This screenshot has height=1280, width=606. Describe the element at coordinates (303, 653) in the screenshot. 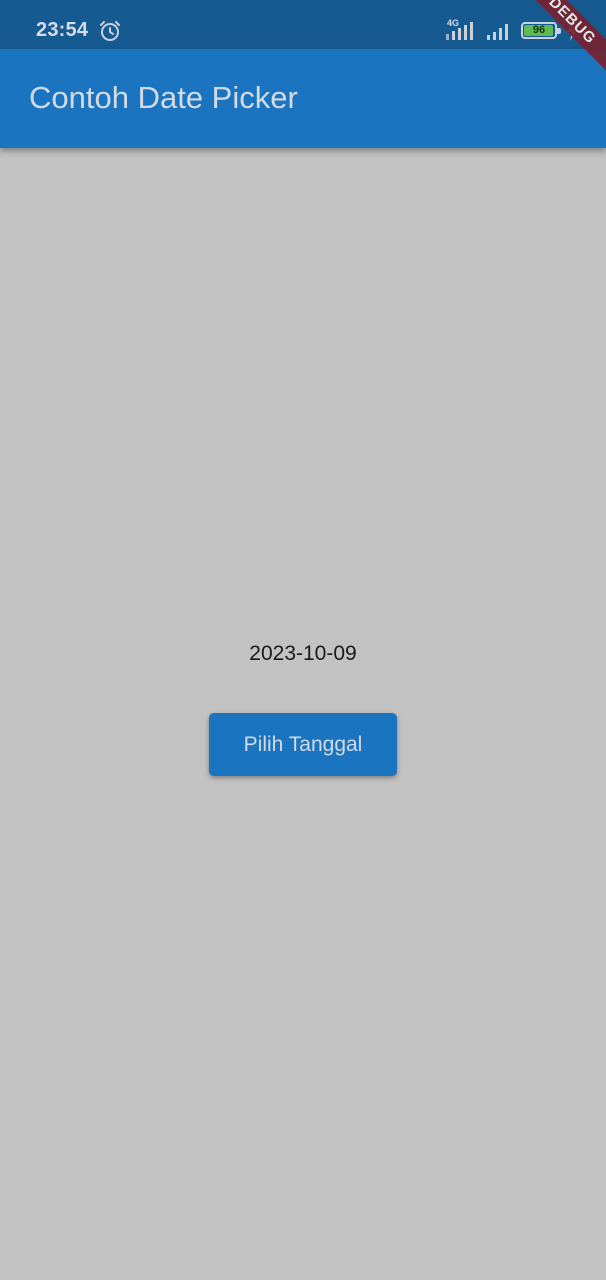

I see `selected-date-text: 2023-10-09` at that location.